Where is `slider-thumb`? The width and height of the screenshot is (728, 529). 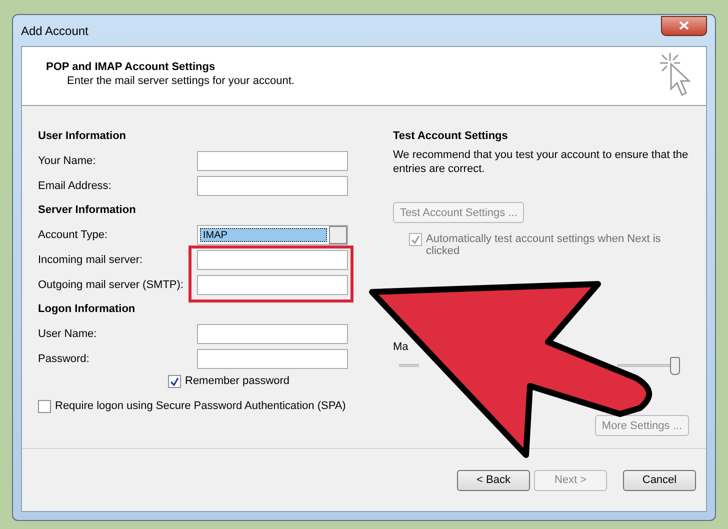
slider-thumb is located at coordinates (675, 366).